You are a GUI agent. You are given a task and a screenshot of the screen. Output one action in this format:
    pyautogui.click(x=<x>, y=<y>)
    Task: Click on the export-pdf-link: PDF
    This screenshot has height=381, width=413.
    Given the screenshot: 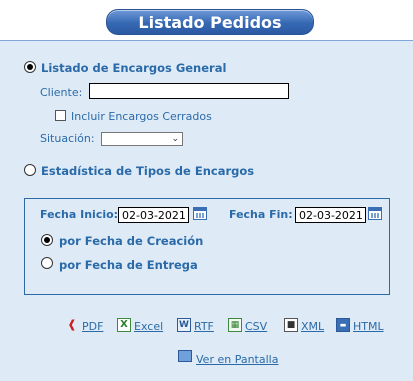 What is the action you would take?
    pyautogui.click(x=92, y=326)
    